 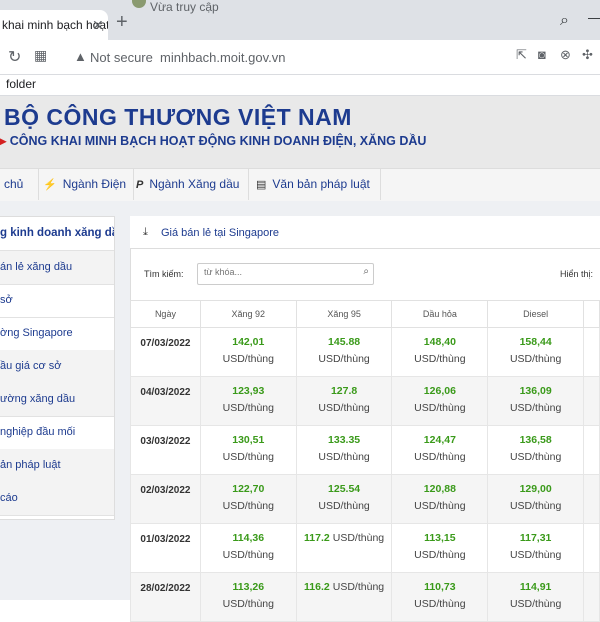 I want to click on nav-legal-docs: ▤ Văn bản pháp luật, so click(x=313, y=184).